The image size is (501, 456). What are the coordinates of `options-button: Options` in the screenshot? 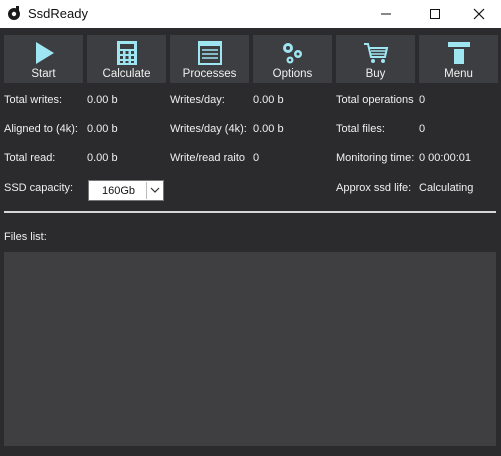 It's located at (292, 59).